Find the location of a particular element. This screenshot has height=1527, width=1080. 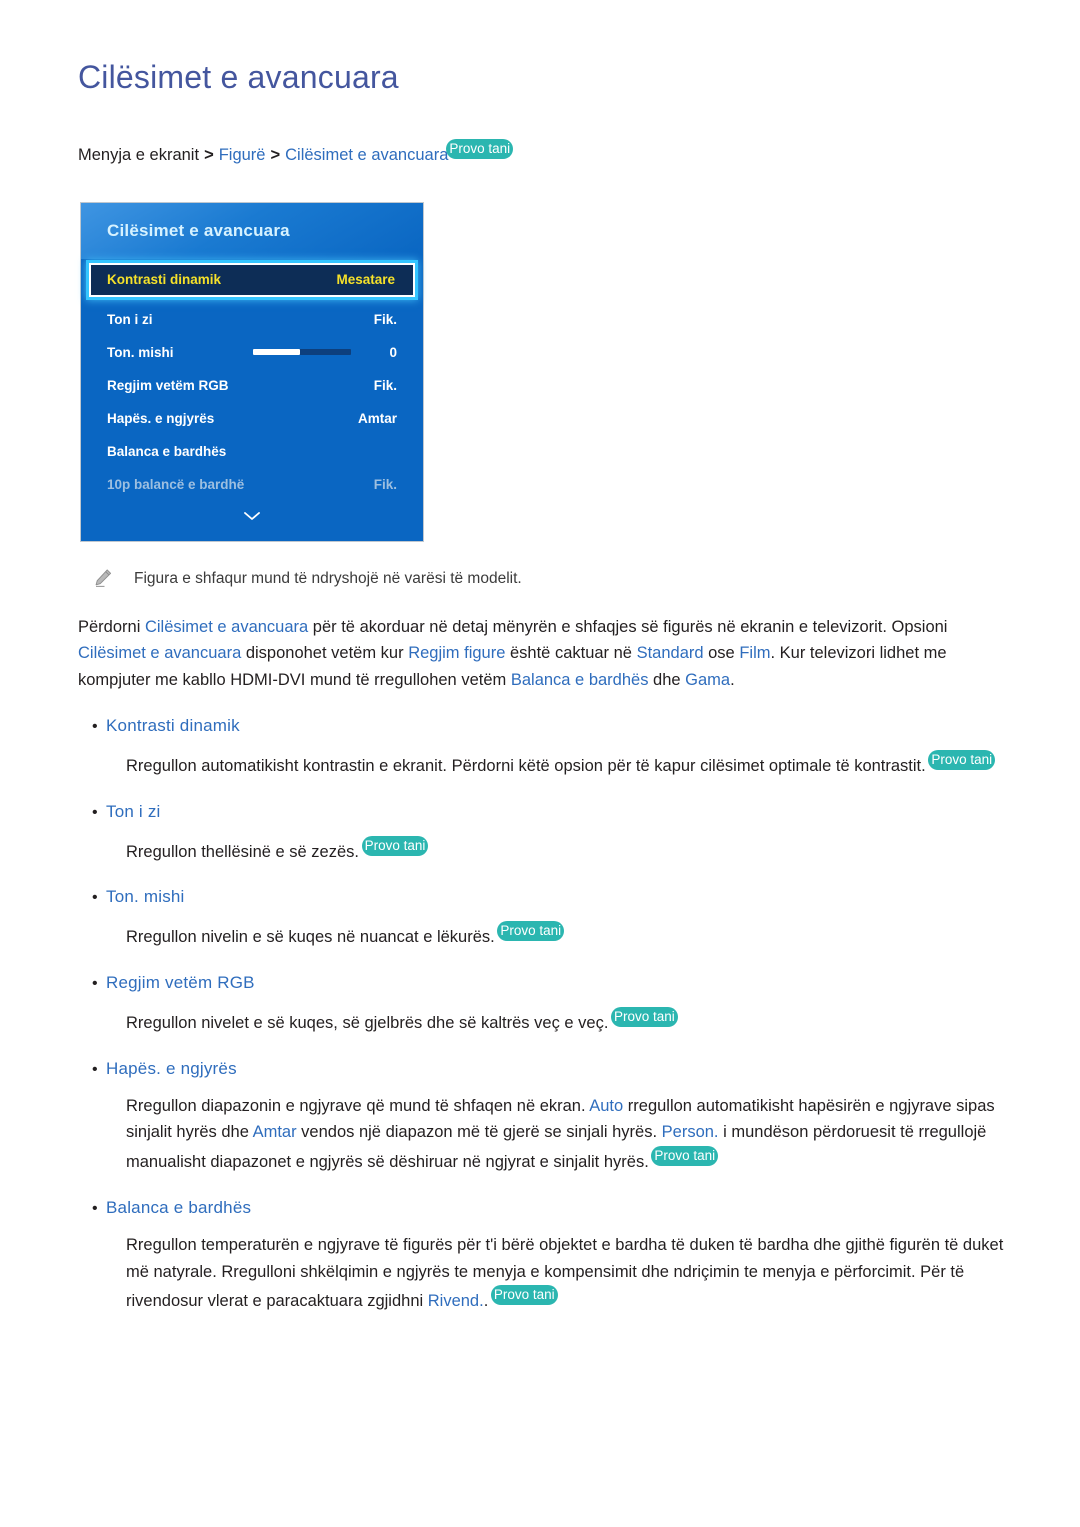

tv-menu-header: Cilësimet e avancuara is located at coordinates (252, 230).